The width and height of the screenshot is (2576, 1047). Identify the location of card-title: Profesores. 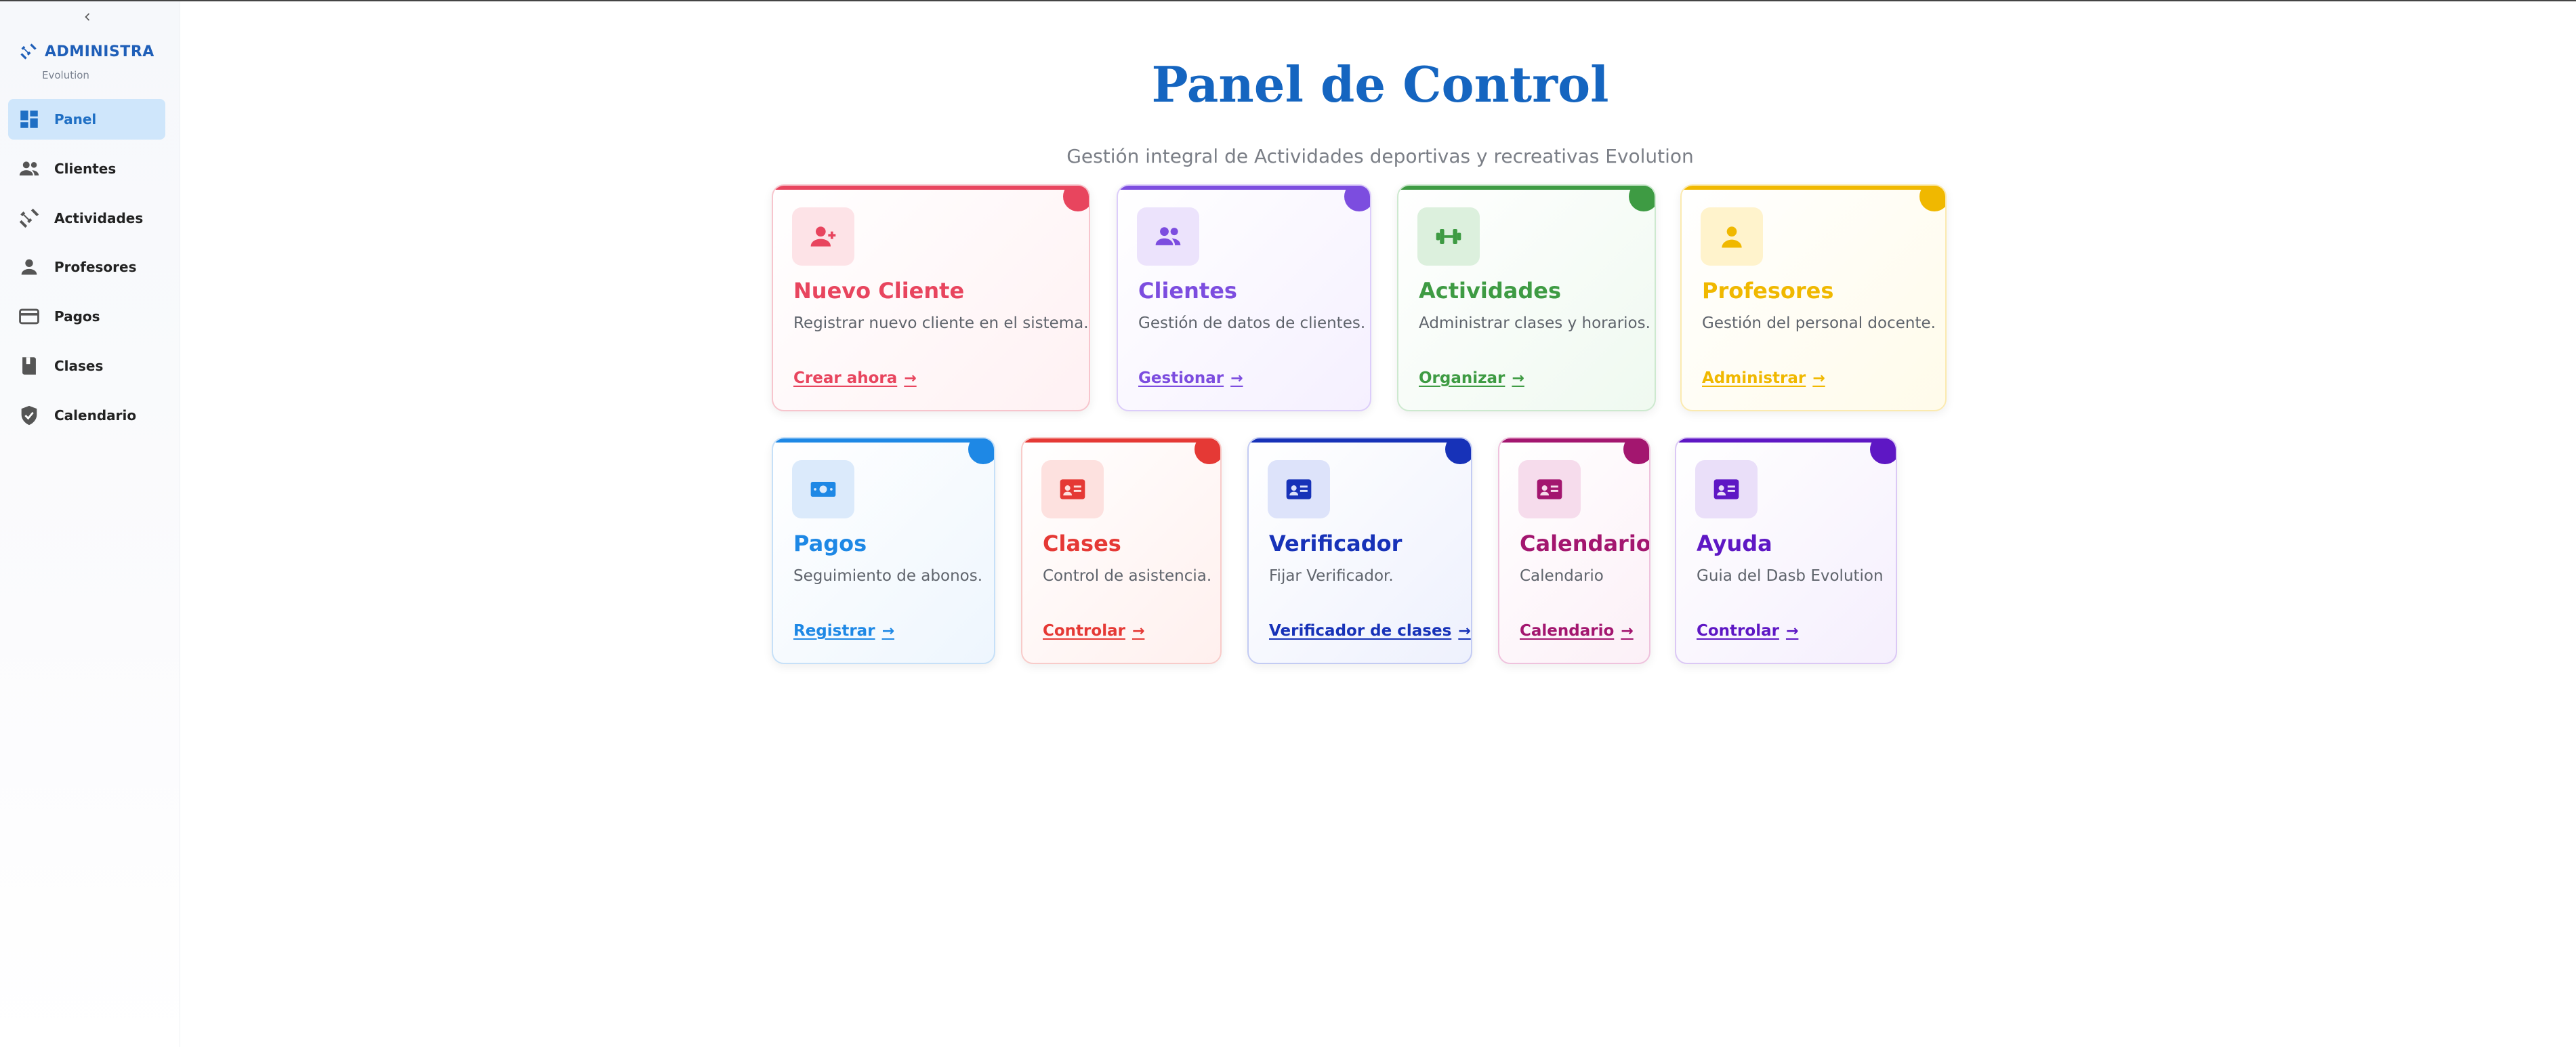
(1768, 291).